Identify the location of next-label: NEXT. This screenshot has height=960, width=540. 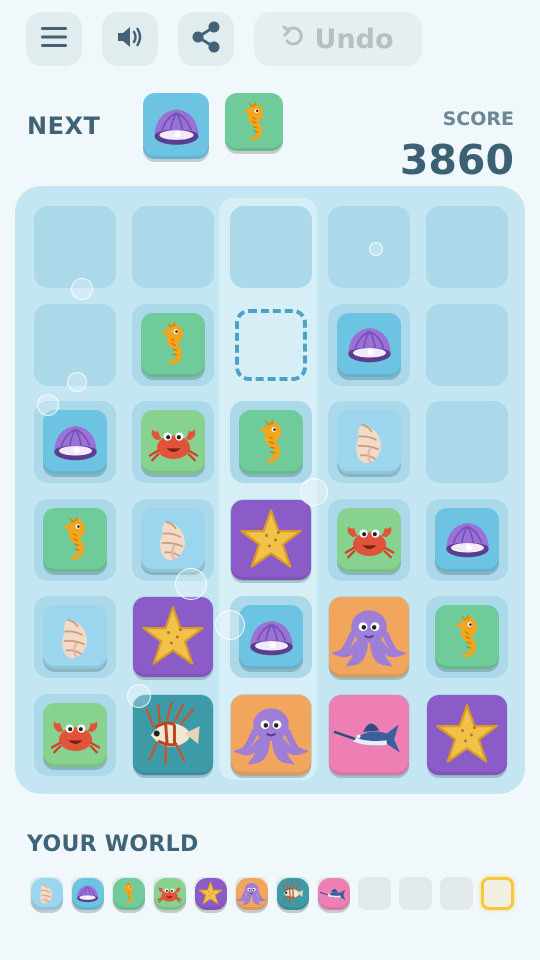
(64, 126).